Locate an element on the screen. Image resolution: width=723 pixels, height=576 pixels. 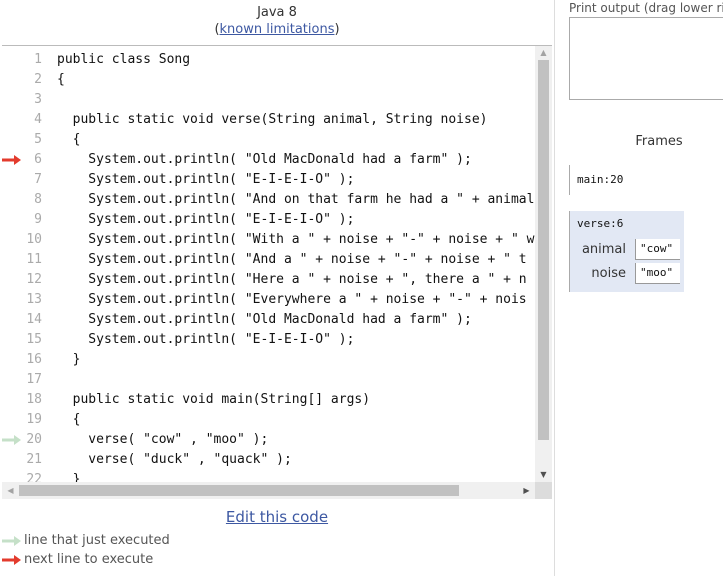
green-arrow-icon is located at coordinates (11, 540).